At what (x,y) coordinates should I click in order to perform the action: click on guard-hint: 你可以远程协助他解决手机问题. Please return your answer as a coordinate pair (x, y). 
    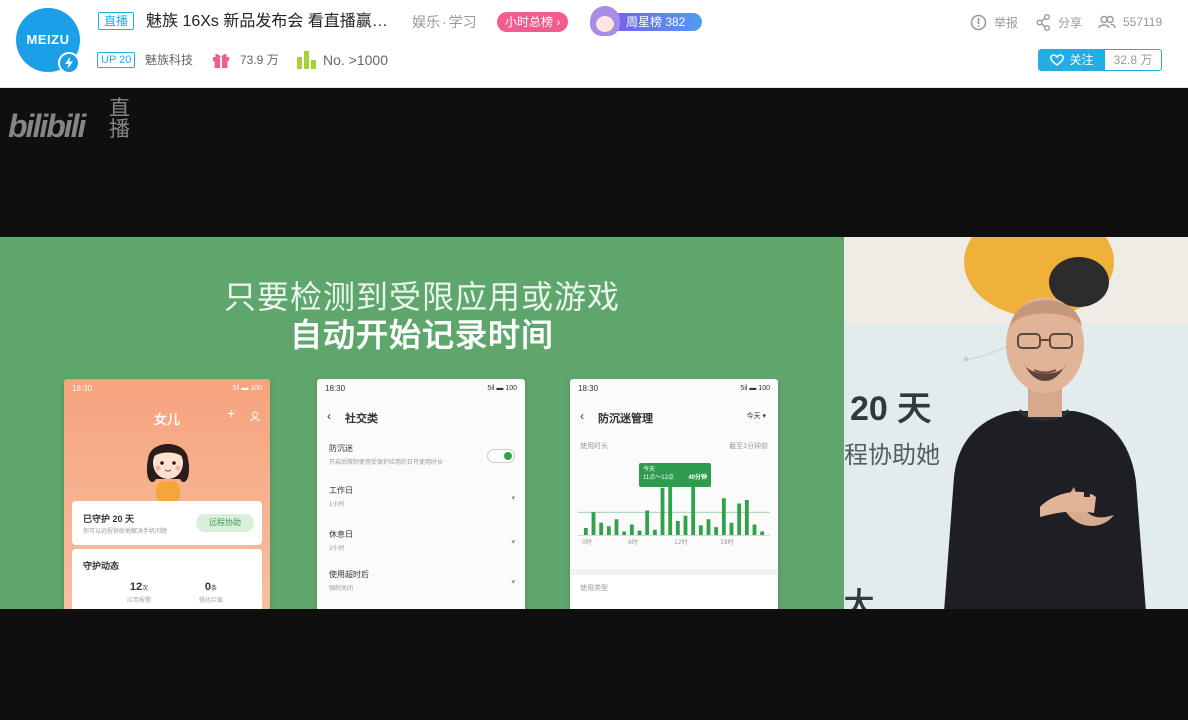
    Looking at the image, I should click on (125, 532).